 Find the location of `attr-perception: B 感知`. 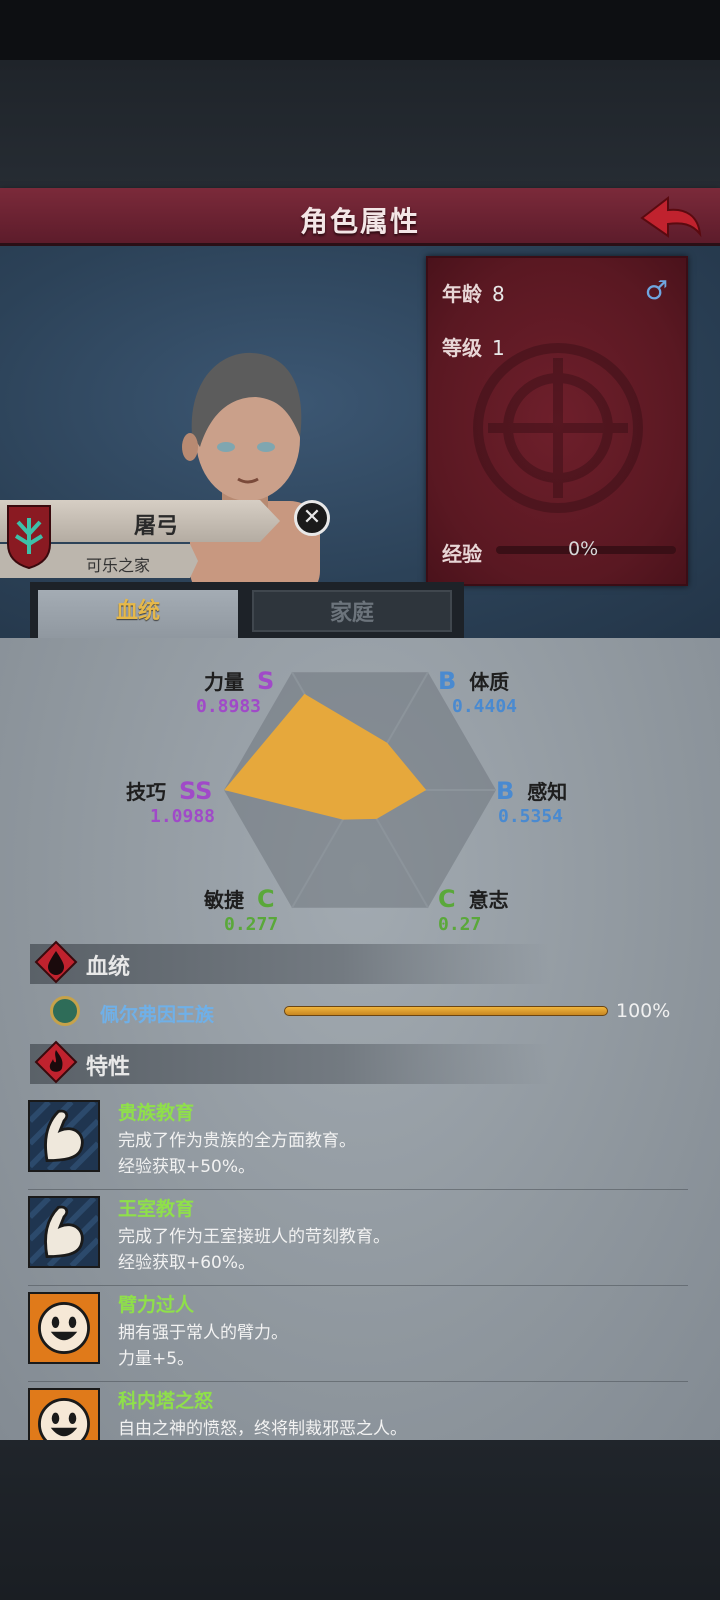

attr-perception: B 感知 is located at coordinates (531, 790).